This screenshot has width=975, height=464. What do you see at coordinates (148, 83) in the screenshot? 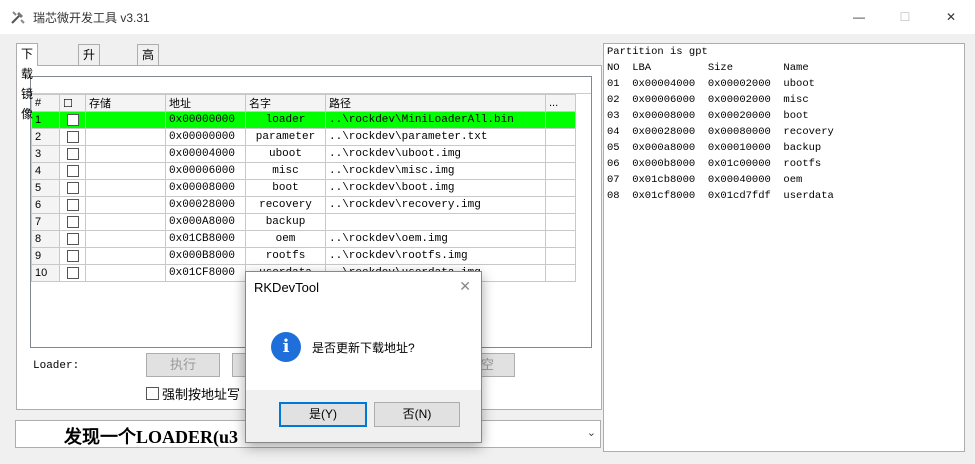
I see `tab-advanced: 高级功能` at bounding box center [148, 83].